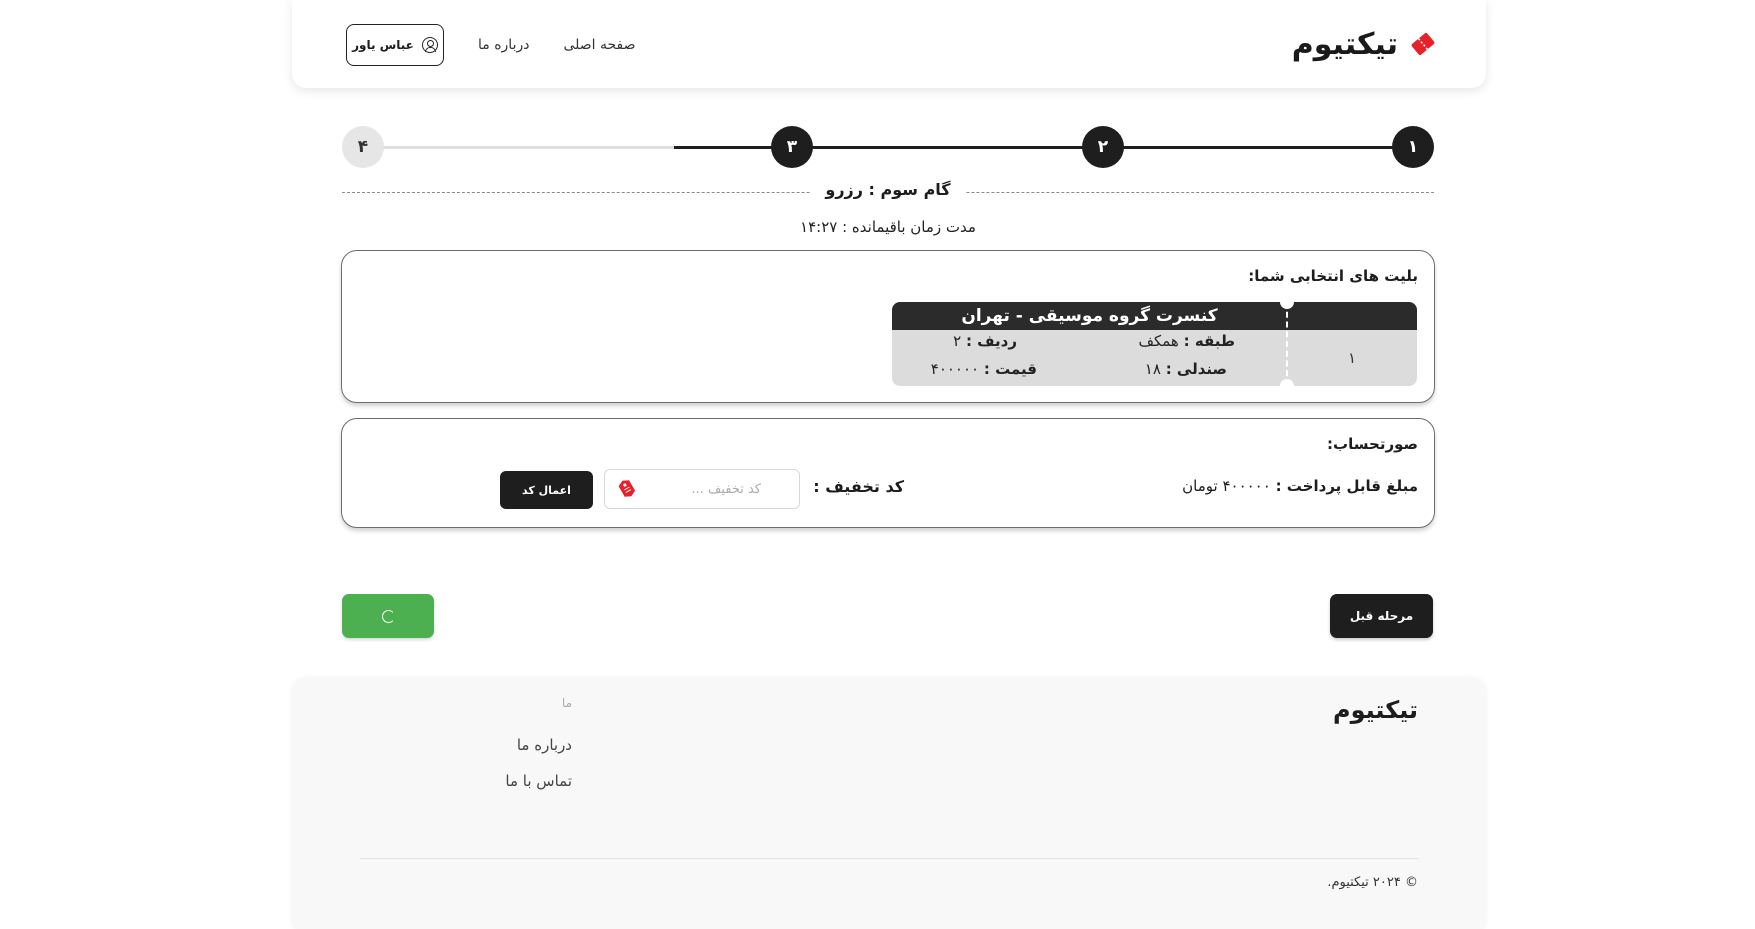 Image resolution: width=1755 pixels, height=929 pixels. I want to click on main-nav: صفحه اصلی درباره ما عباس یاور, so click(491, 45).